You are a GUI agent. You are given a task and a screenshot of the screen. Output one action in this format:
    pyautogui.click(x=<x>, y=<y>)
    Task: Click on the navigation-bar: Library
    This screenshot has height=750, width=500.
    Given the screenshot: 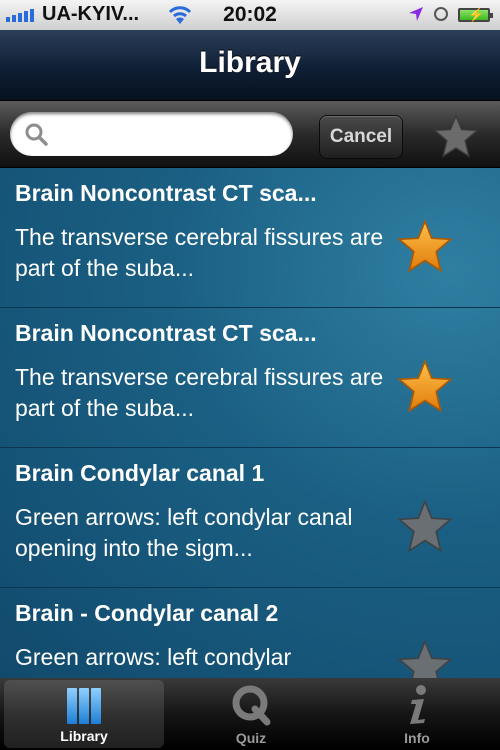 What is the action you would take?
    pyautogui.click(x=250, y=65)
    